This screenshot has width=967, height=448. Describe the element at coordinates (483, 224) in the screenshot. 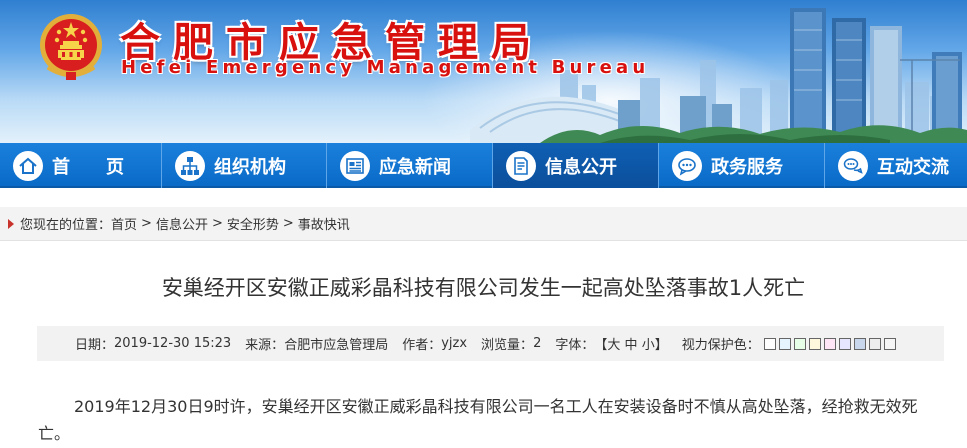

I see `breadcrumb: 您现在的位置： 首页 > 信息公开 > 安全形势 > 事故快讯` at that location.